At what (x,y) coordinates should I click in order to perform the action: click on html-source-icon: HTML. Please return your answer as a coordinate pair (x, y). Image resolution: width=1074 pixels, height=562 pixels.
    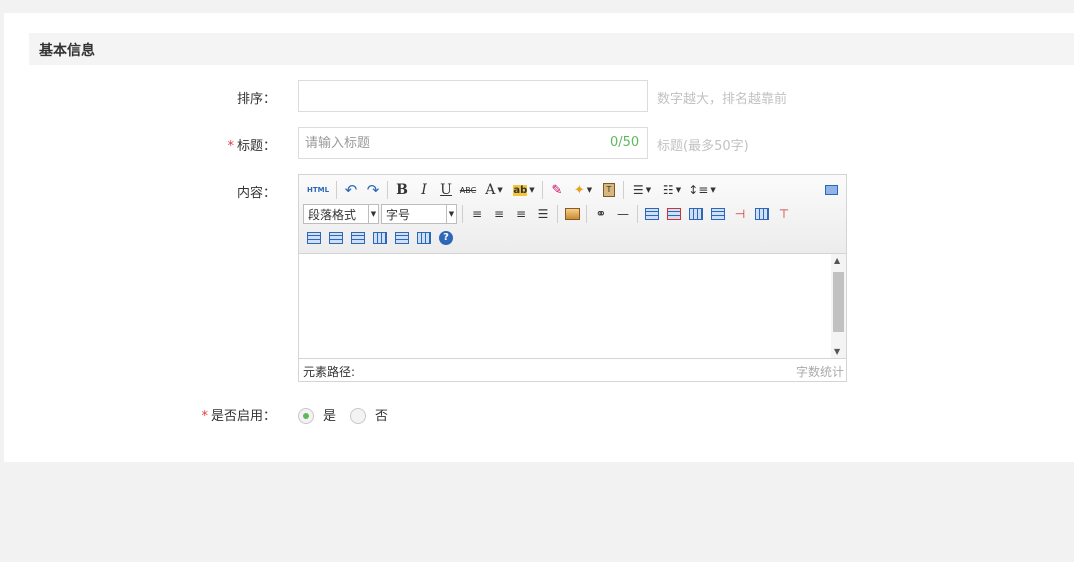
    Looking at the image, I should click on (318, 190).